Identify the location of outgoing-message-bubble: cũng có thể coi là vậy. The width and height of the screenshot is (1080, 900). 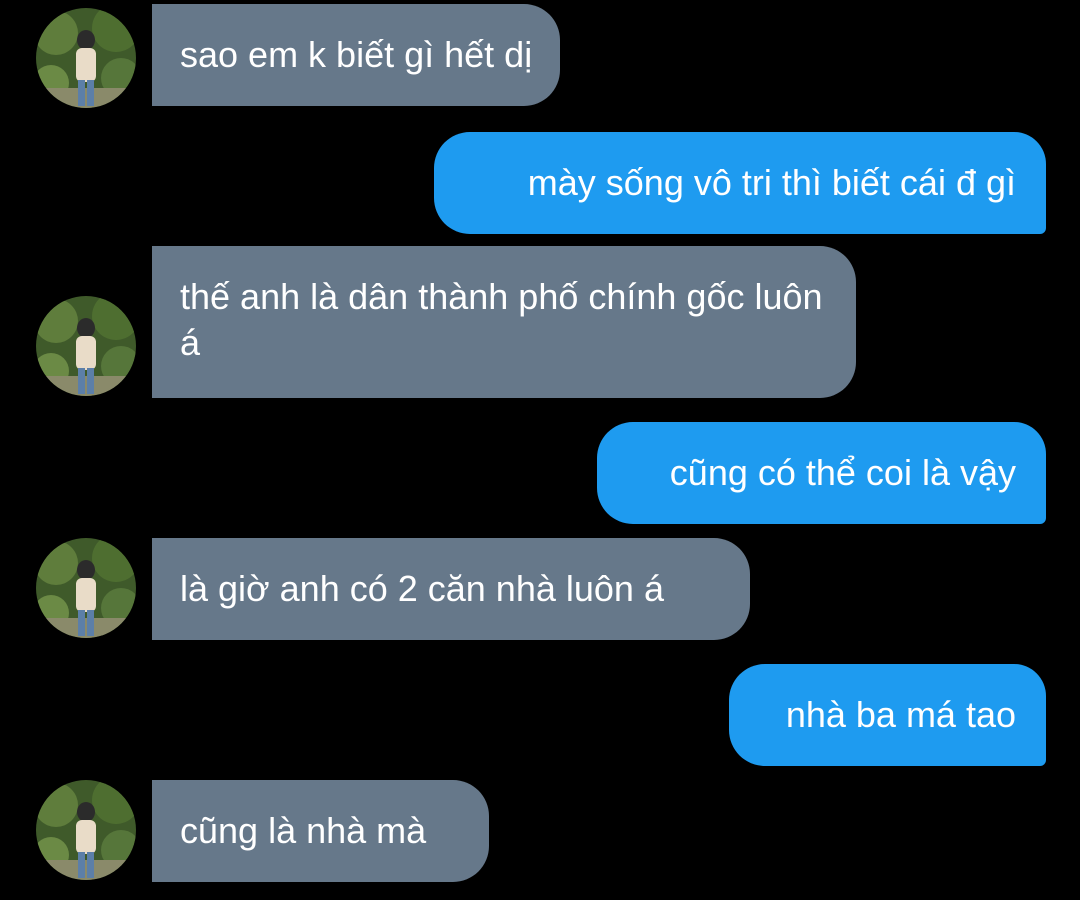
(821, 473).